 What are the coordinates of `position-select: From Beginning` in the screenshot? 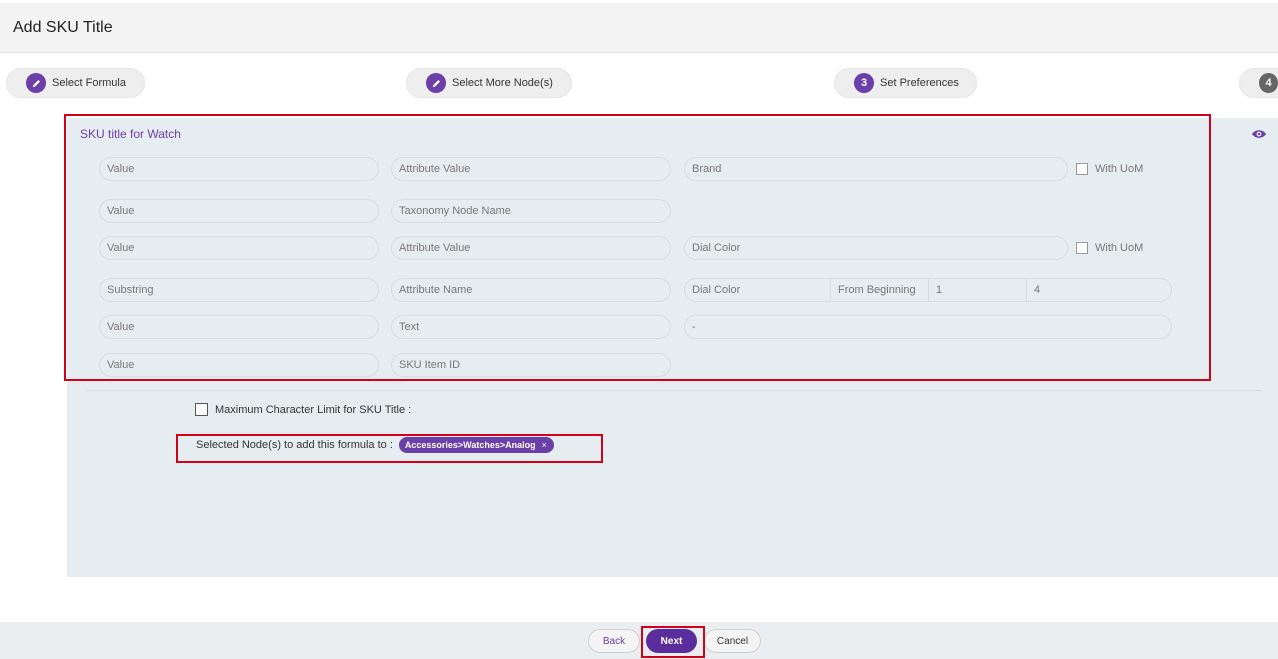 It's located at (880, 290).